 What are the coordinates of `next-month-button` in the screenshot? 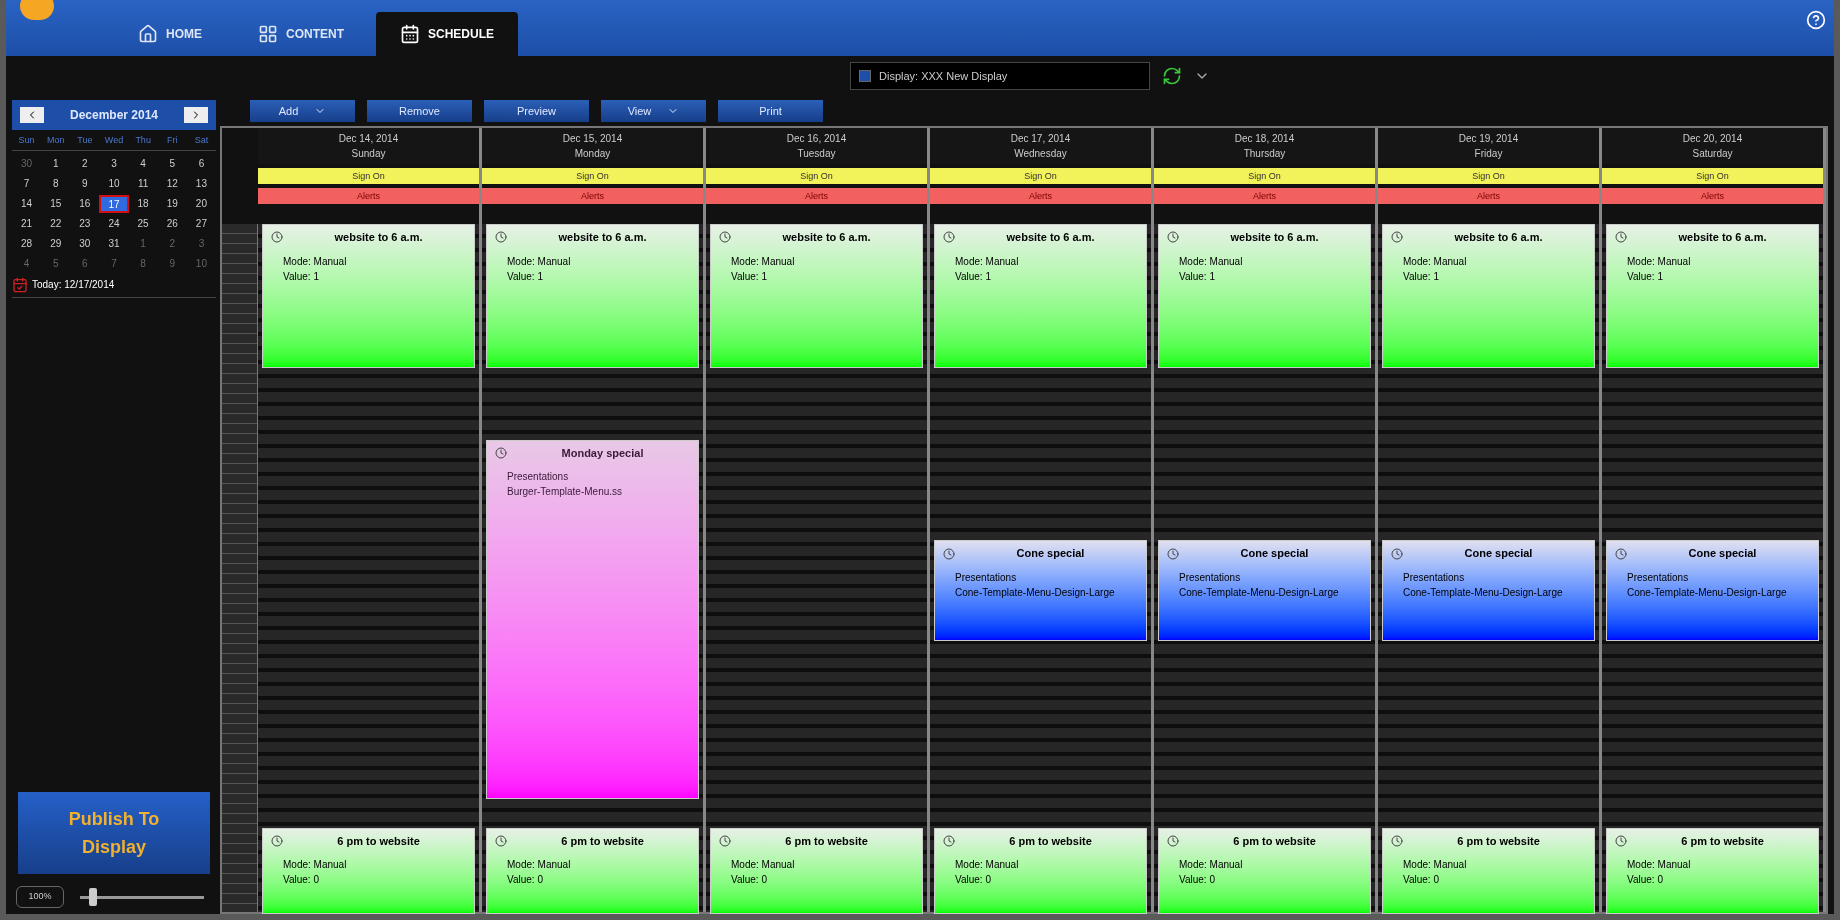 It's located at (196, 115).